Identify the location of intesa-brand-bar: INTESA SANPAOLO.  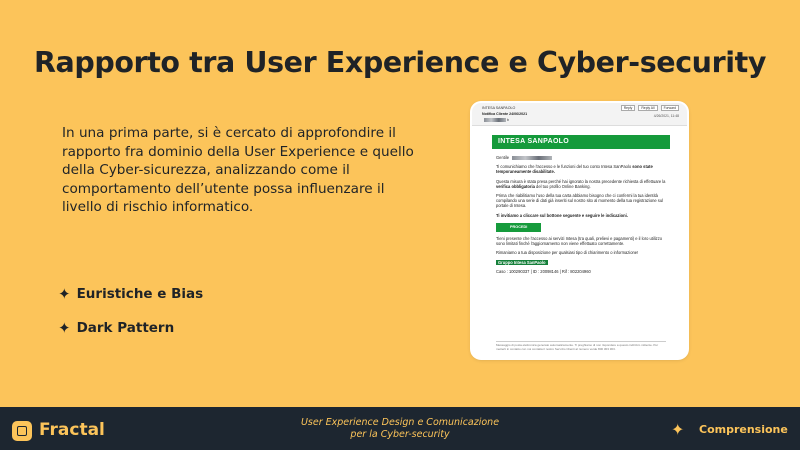
(581, 142).